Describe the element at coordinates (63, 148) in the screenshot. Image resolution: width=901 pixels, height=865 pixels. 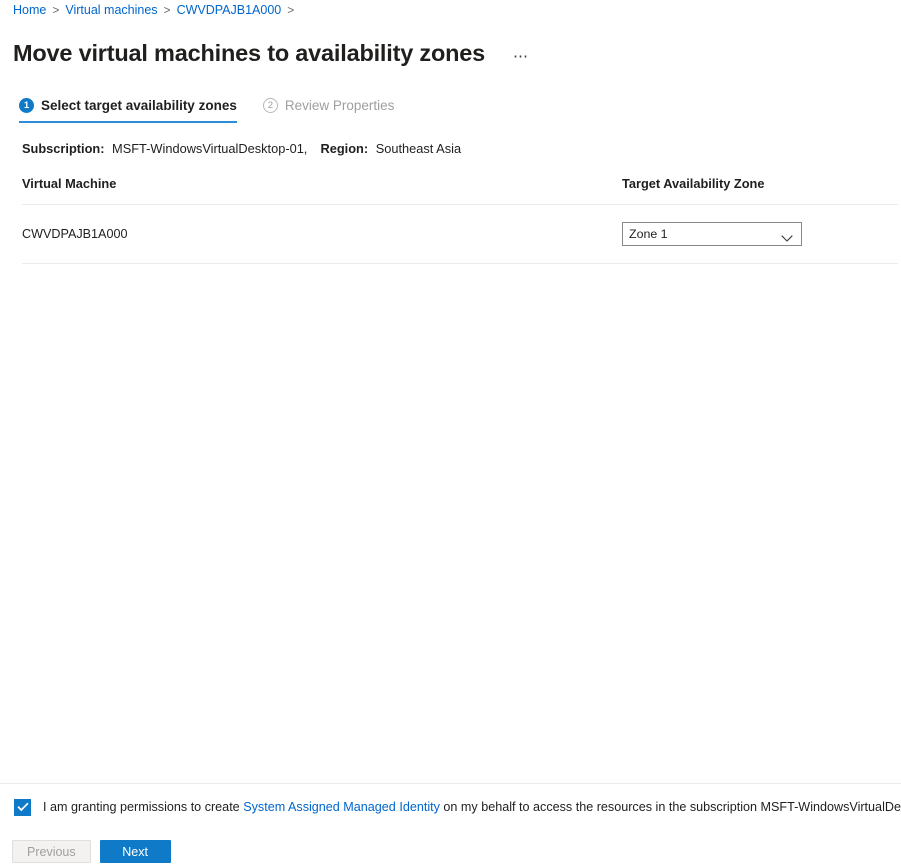
I see `subscription-label: Subscription:` at that location.